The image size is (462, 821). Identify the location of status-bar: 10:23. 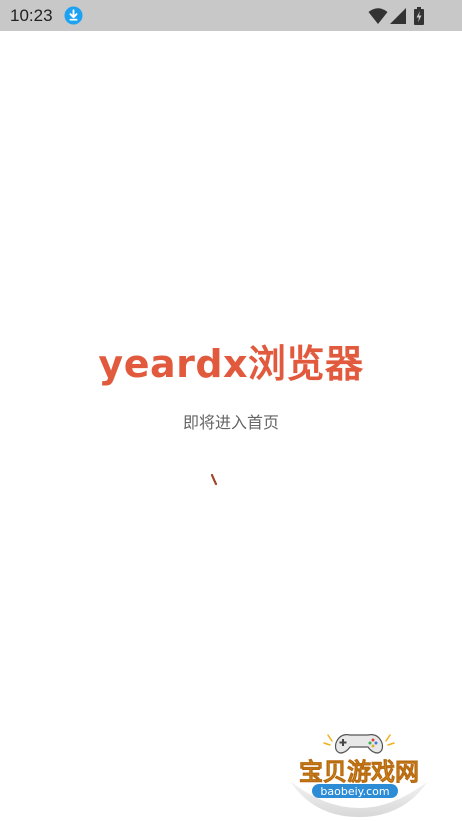
(231, 15).